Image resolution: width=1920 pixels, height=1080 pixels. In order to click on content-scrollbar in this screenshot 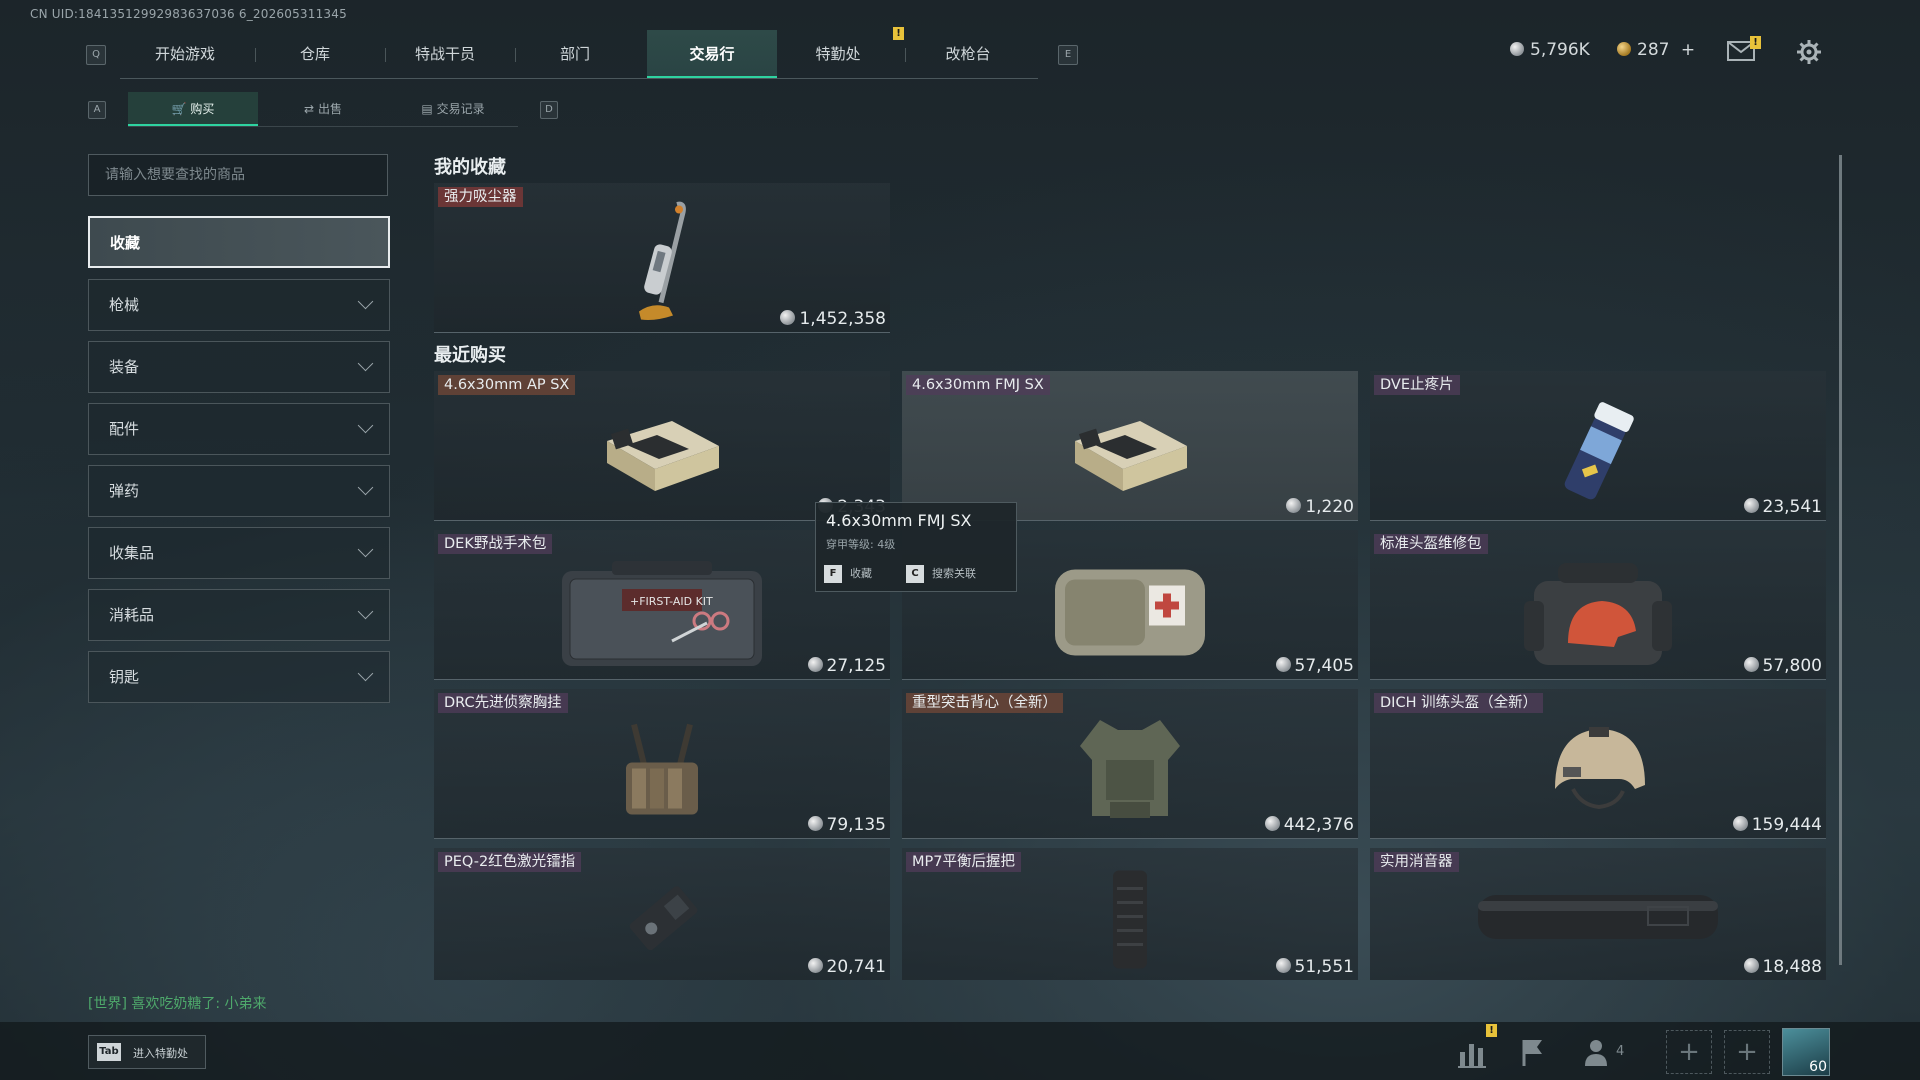, I will do `click(1840, 560)`.